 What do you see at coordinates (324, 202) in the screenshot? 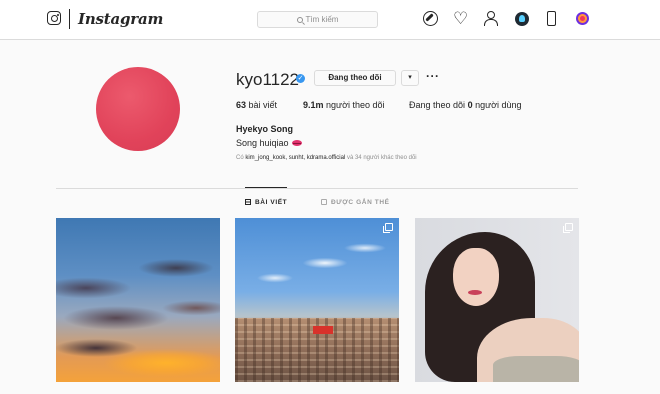
I see `tagged-icon` at bounding box center [324, 202].